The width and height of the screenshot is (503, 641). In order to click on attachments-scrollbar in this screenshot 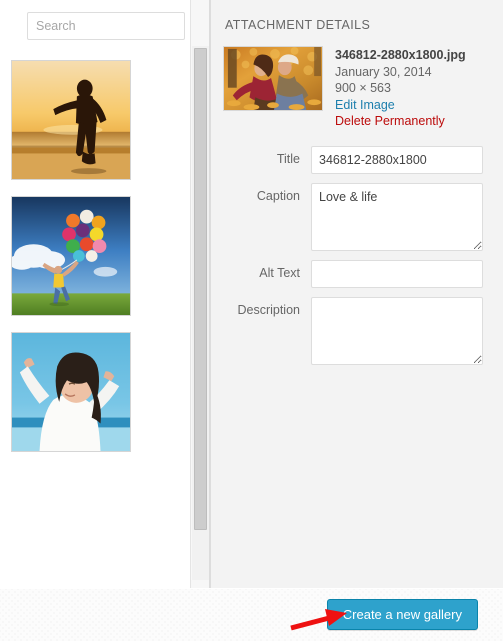, I will do `click(200, 294)`.